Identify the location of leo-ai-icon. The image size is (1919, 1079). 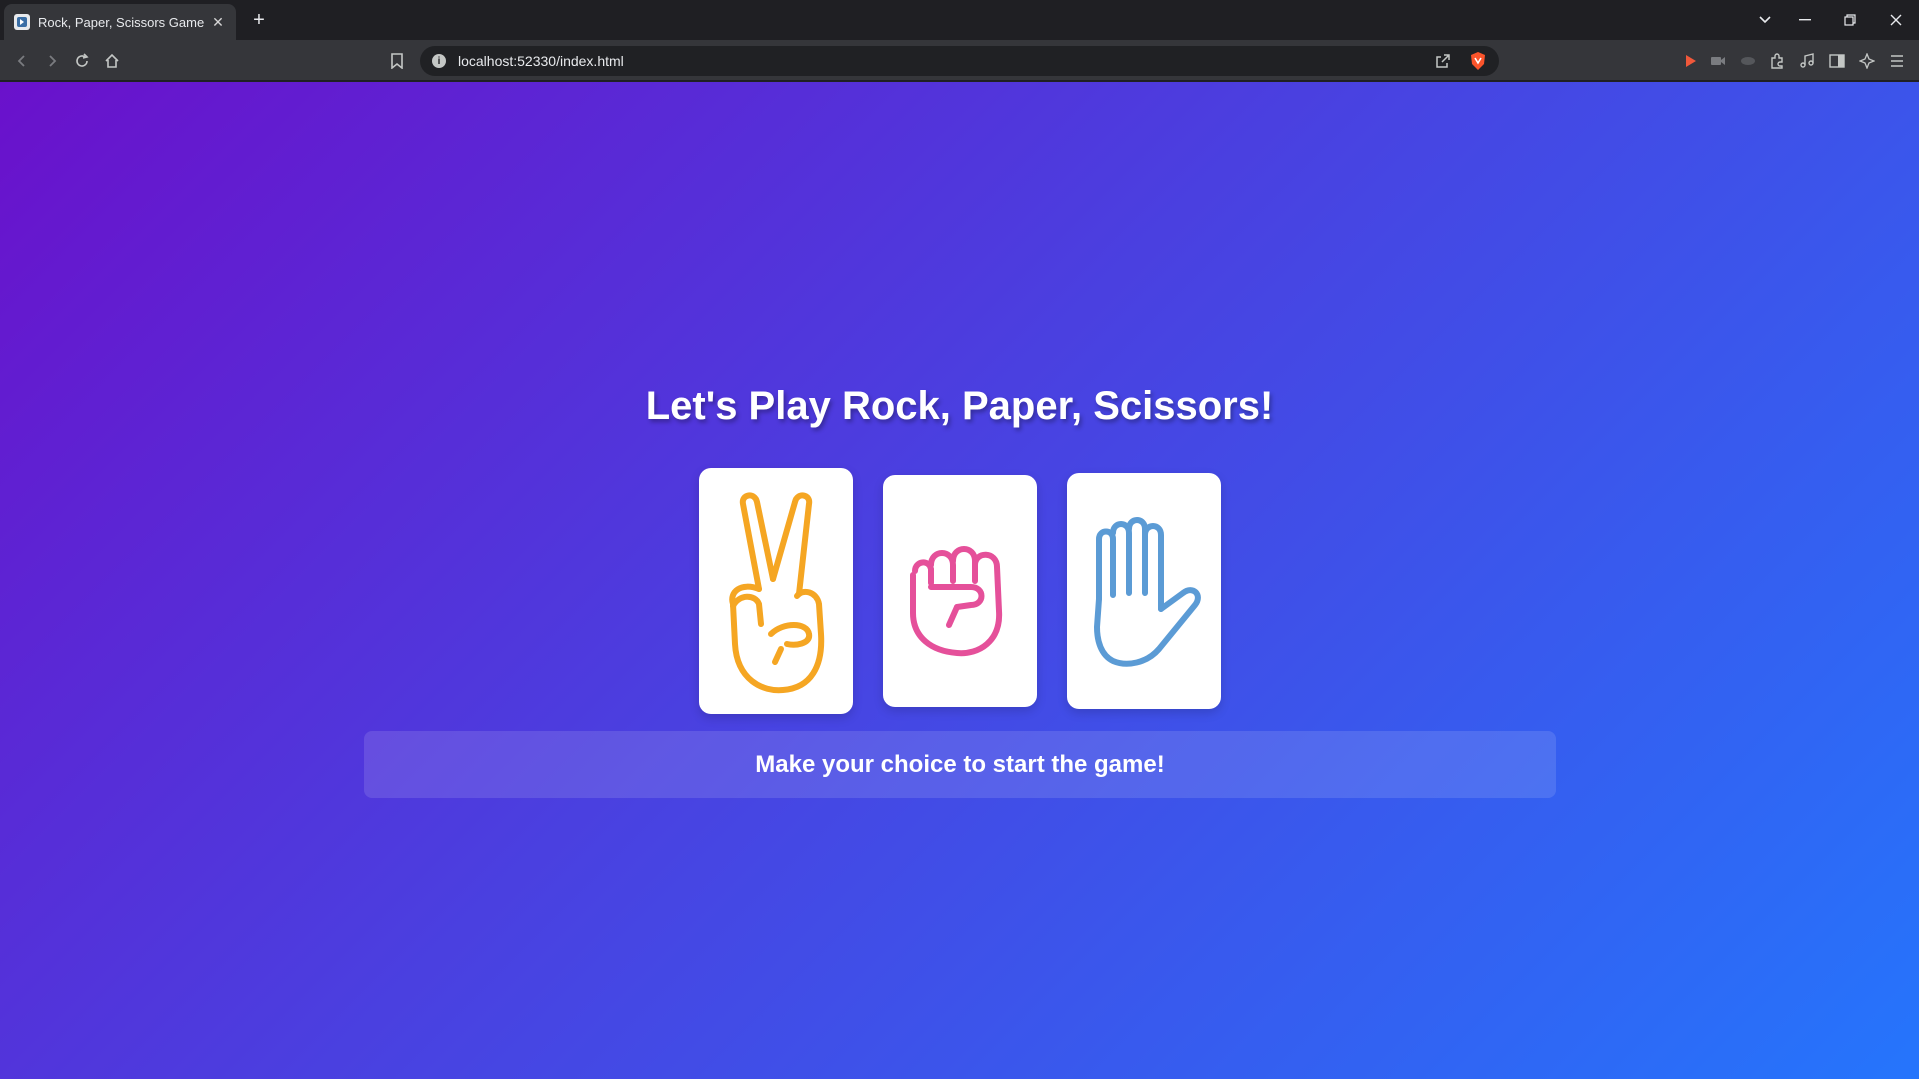
(1867, 61).